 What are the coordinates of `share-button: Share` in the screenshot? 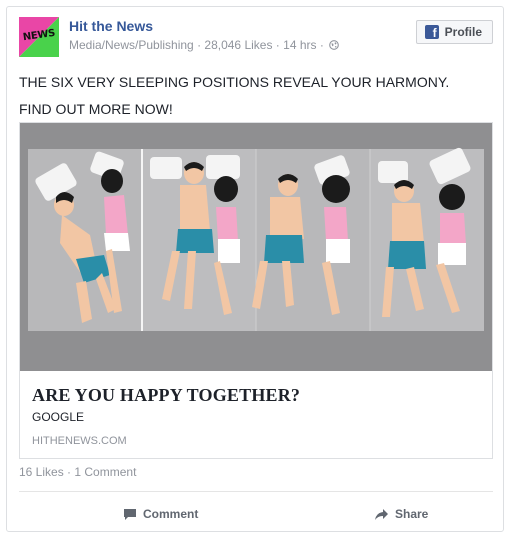 It's located at (401, 514).